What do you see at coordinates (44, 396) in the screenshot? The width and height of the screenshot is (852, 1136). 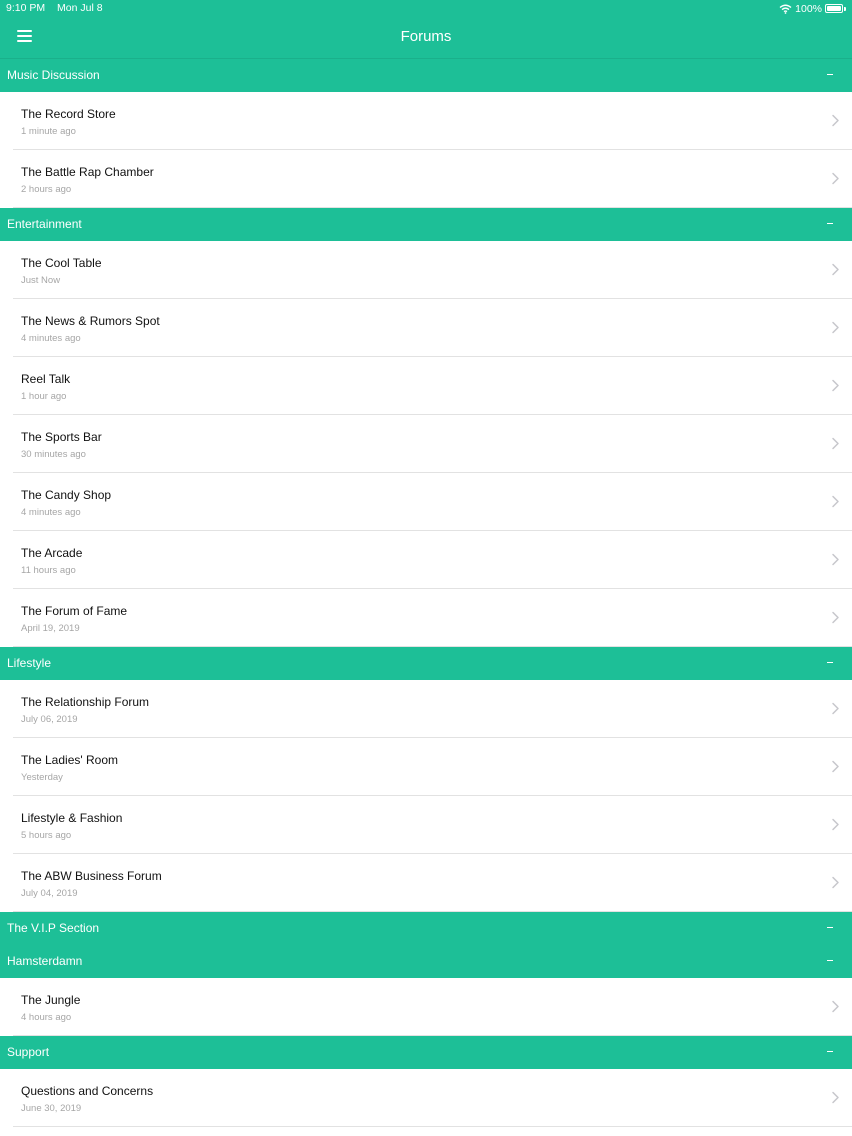 I see `last-activity-time: 1 hour ago` at bounding box center [44, 396].